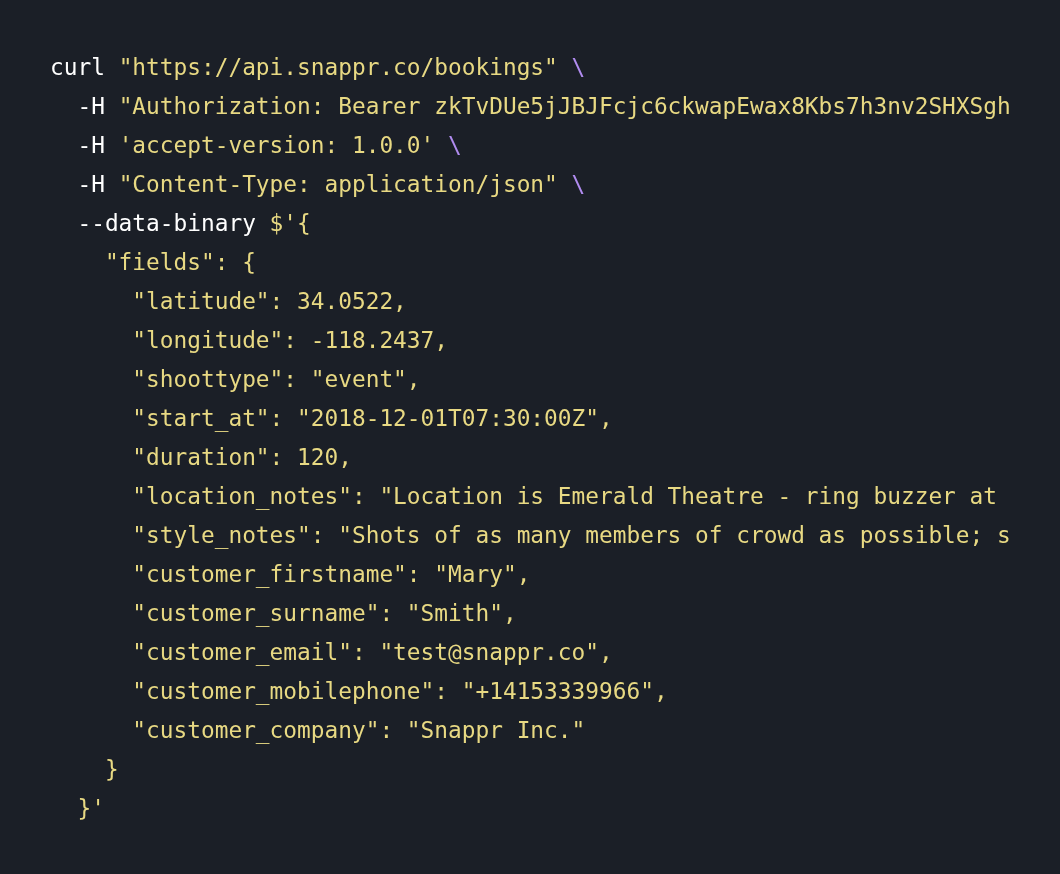  What do you see at coordinates (331, 184) in the screenshot?
I see `code-line: -H "Content-Type: application/json" \` at bounding box center [331, 184].